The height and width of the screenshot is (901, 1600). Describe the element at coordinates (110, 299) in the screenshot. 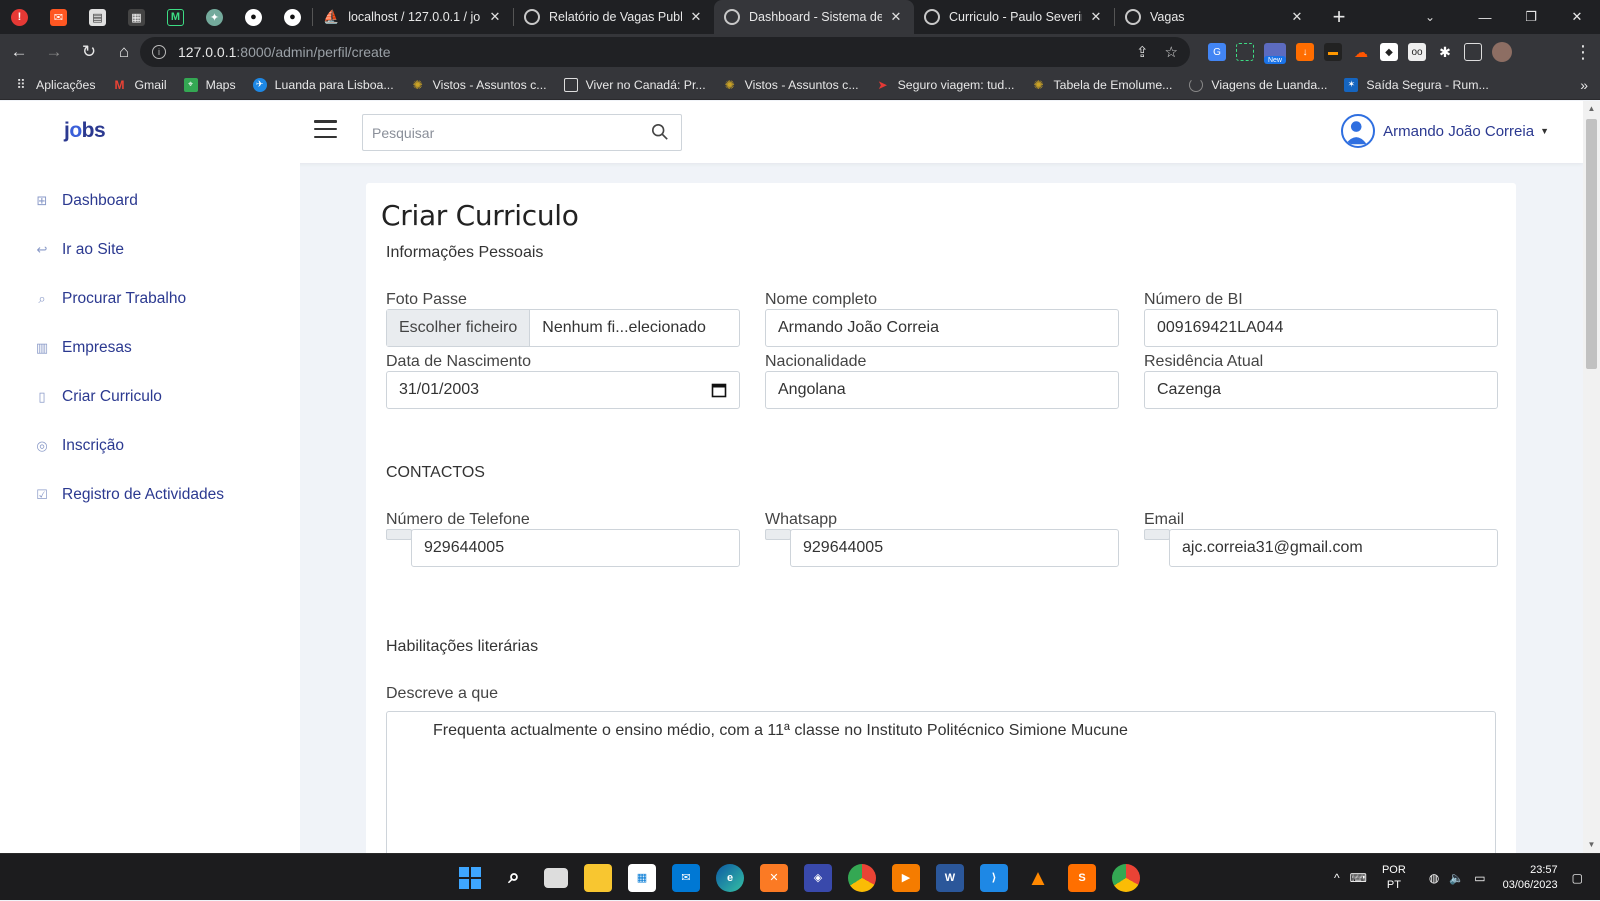

I see `sidebar-item-procurar-trabalho: ⌕ Procurar Trabalho` at that location.